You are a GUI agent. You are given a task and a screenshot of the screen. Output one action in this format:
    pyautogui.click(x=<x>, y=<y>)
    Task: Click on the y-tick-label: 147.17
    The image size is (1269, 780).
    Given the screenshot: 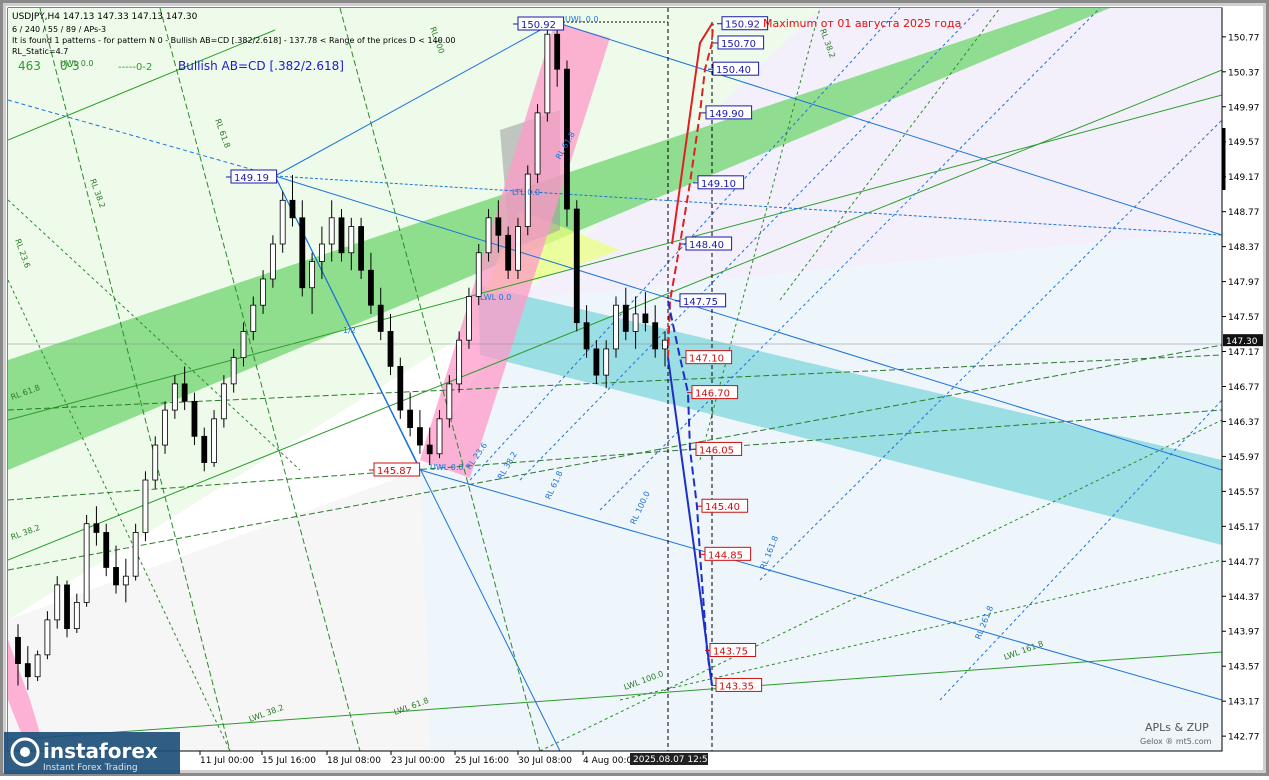 What is the action you would take?
    pyautogui.click(x=1244, y=353)
    